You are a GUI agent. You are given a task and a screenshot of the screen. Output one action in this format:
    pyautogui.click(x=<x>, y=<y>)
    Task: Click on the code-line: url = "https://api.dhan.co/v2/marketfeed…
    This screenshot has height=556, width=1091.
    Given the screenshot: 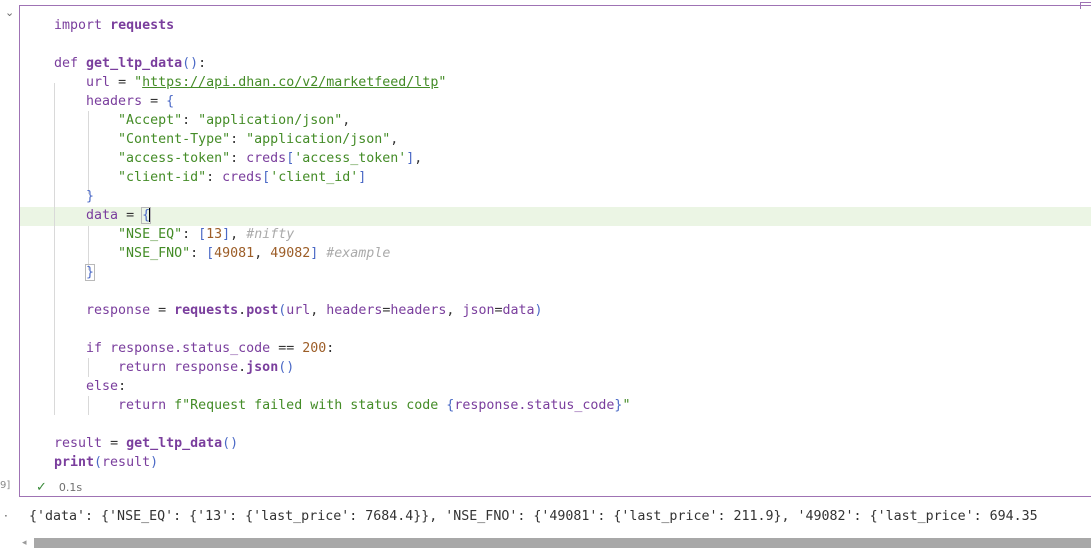 What is the action you would take?
    pyautogui.click(x=266, y=82)
    